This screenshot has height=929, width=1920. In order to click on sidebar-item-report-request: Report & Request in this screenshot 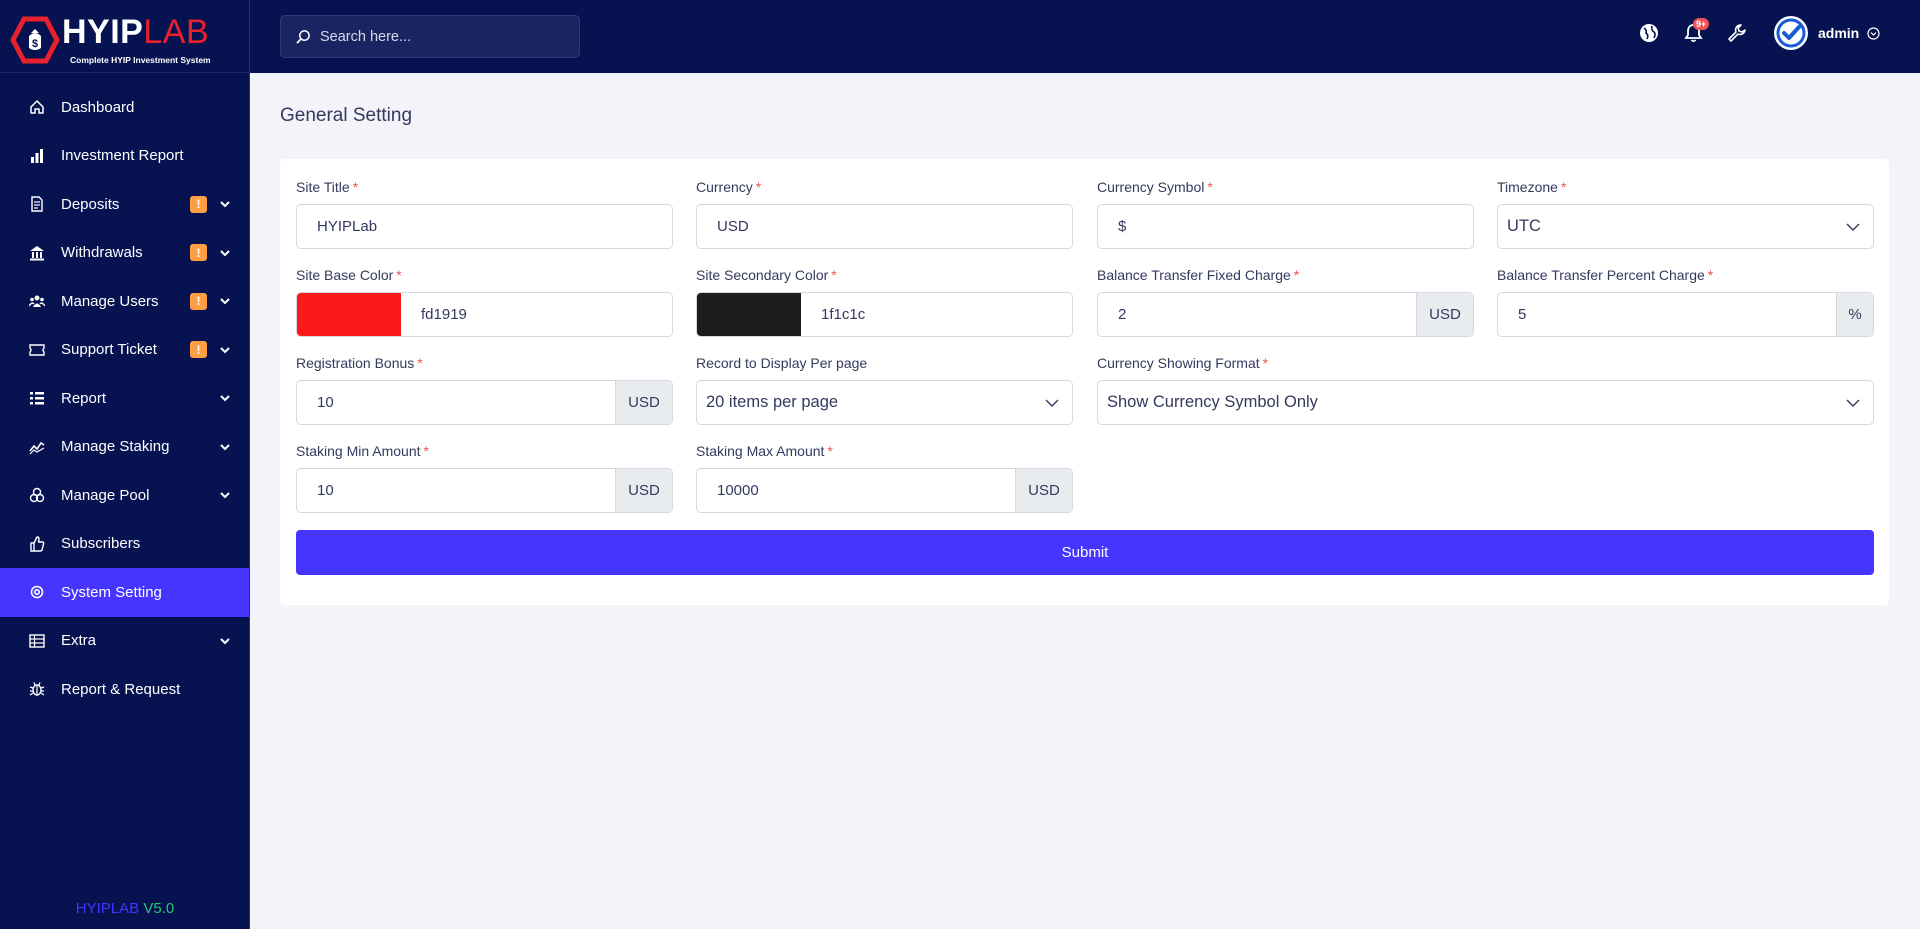, I will do `click(124, 689)`.